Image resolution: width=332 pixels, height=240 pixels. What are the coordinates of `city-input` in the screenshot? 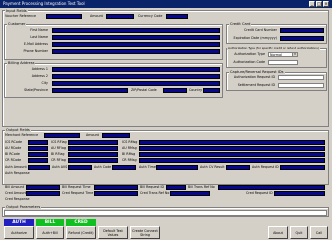 It's located at (136, 83).